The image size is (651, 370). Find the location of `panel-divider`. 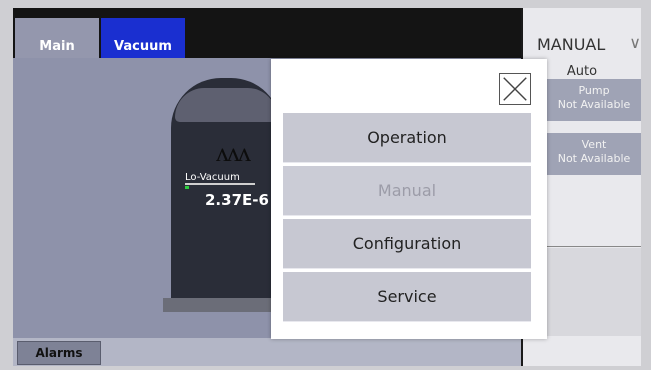

panel-divider is located at coordinates (594, 246).